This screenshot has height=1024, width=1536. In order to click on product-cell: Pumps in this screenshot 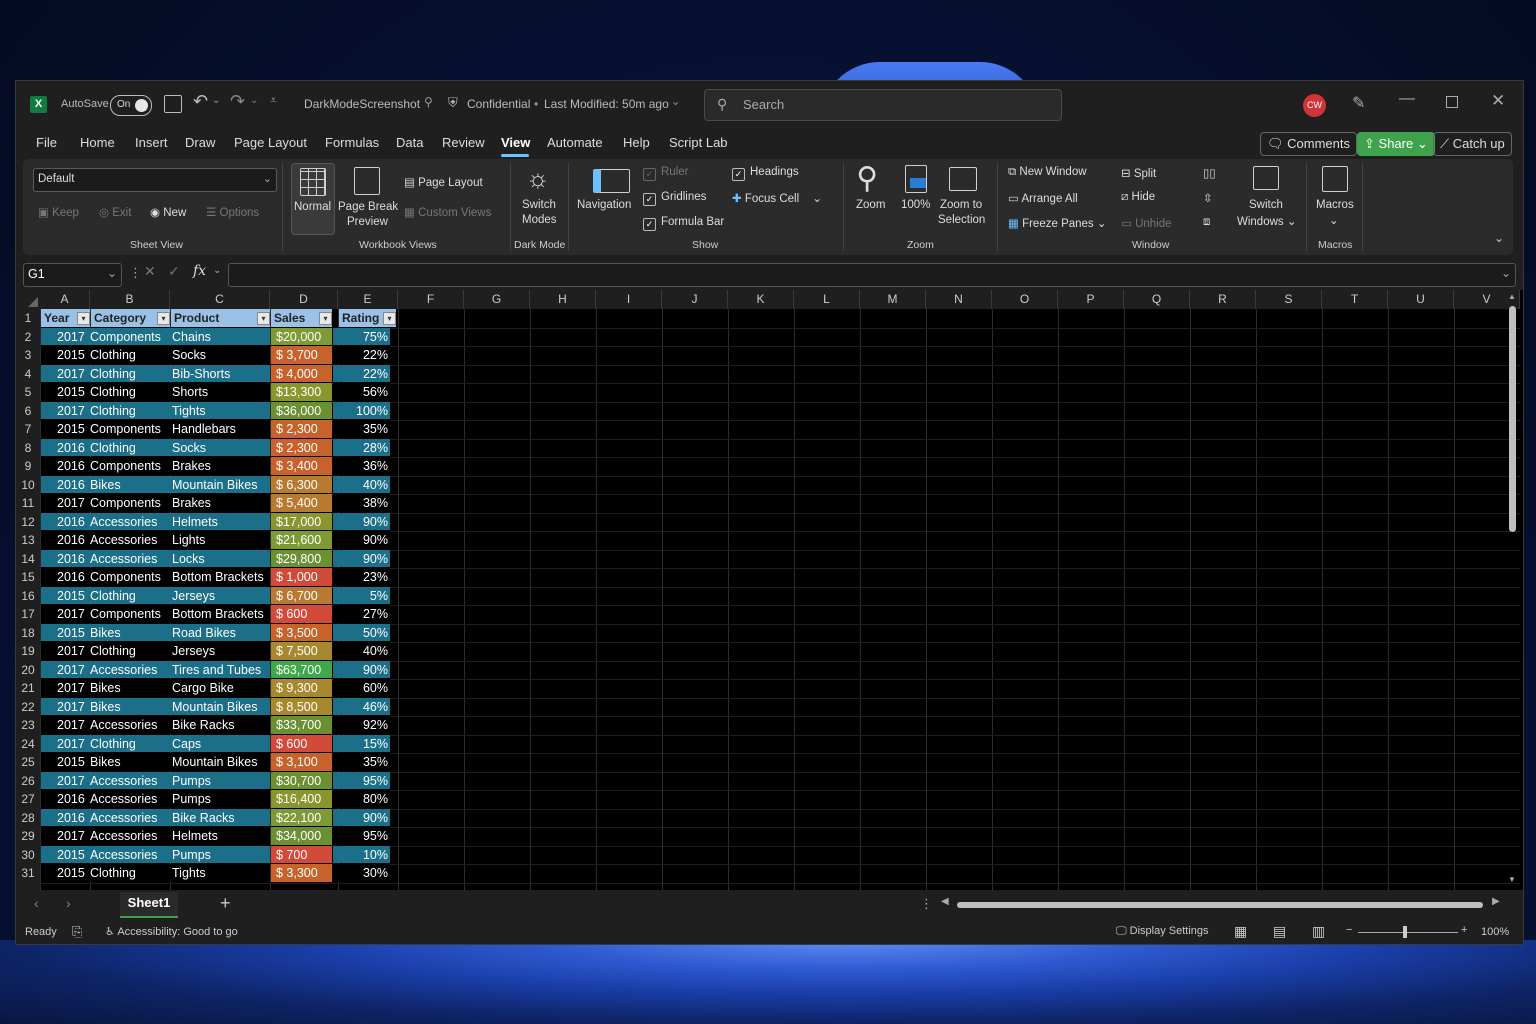, I will do `click(221, 799)`.